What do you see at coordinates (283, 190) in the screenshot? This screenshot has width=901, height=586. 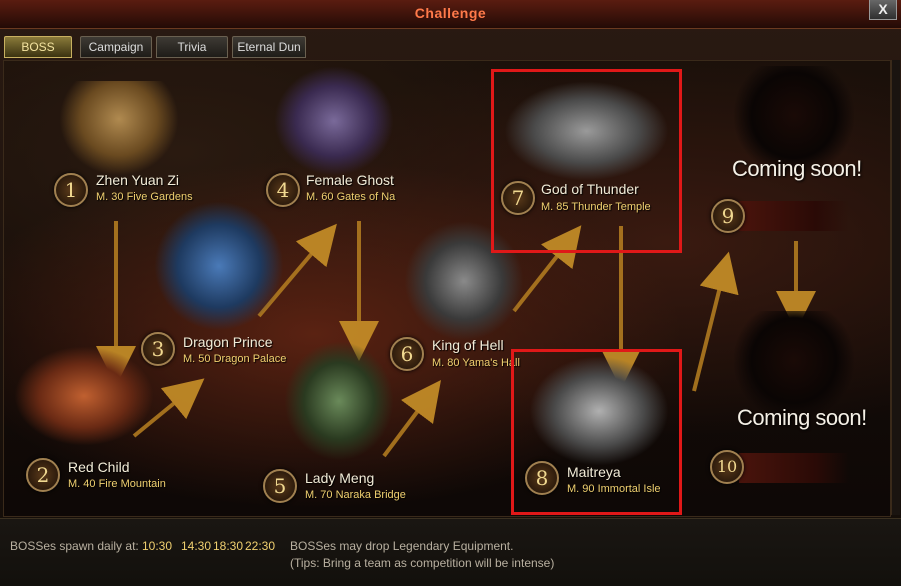 I see `boss-number-4: 4` at bounding box center [283, 190].